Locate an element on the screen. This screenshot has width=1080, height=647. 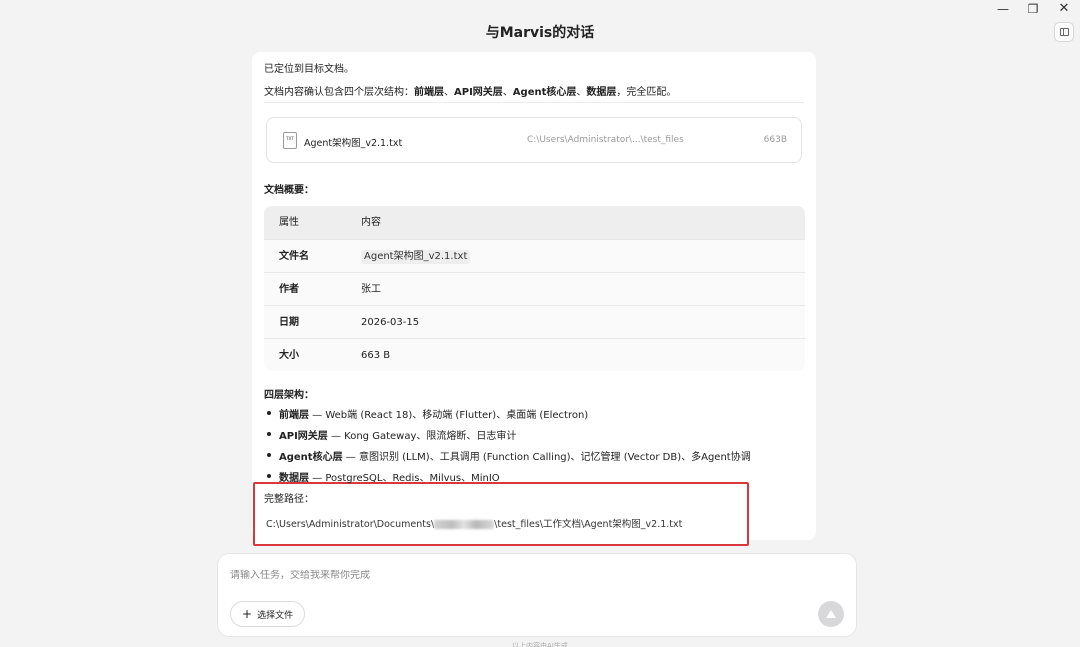
title-bar: — ❐ ✕ 与Marvis的对话 is located at coordinates (540, 25).